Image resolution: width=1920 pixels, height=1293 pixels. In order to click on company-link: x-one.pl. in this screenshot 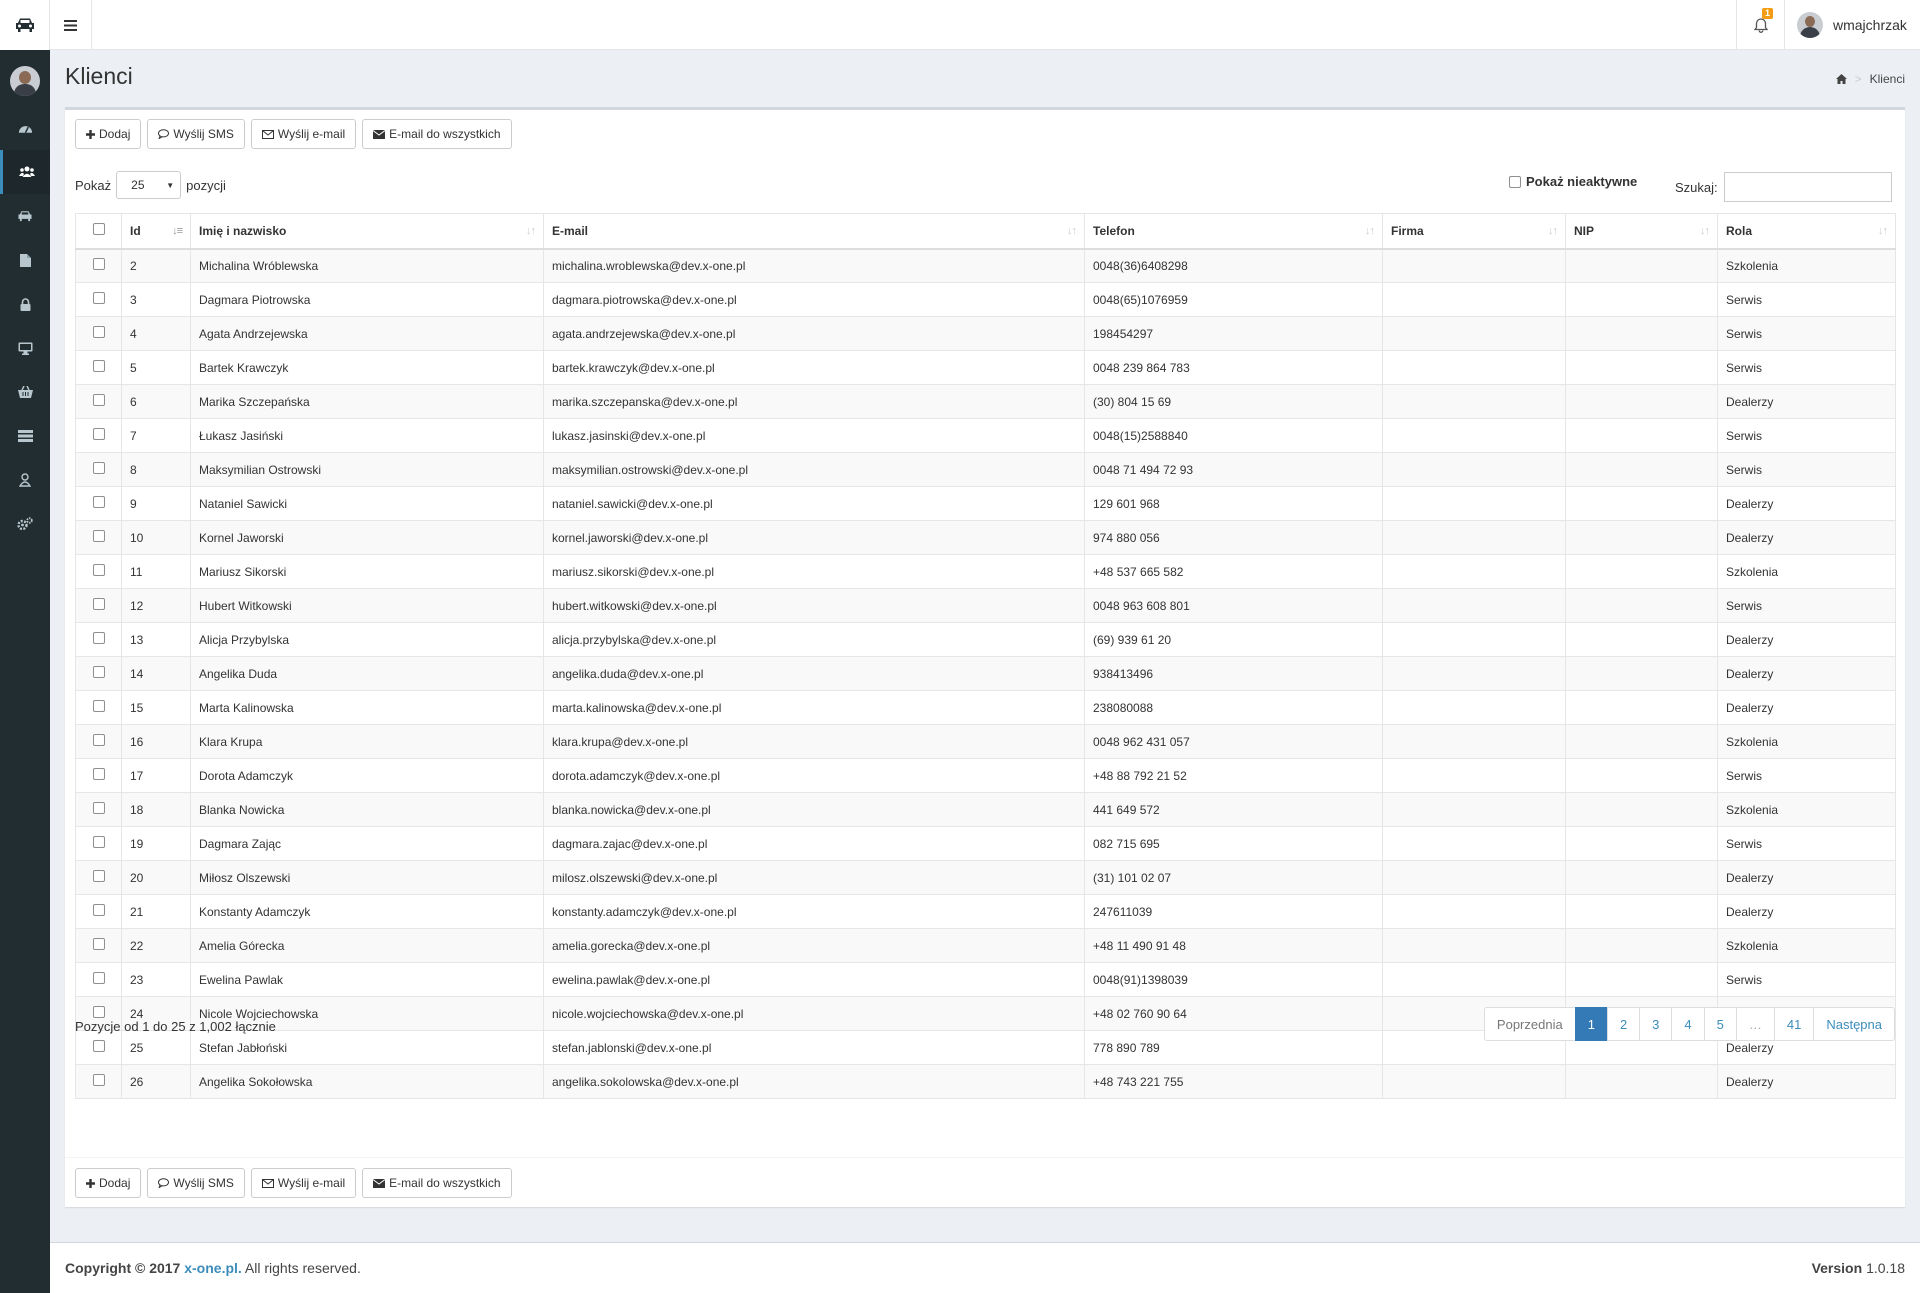, I will do `click(213, 1268)`.